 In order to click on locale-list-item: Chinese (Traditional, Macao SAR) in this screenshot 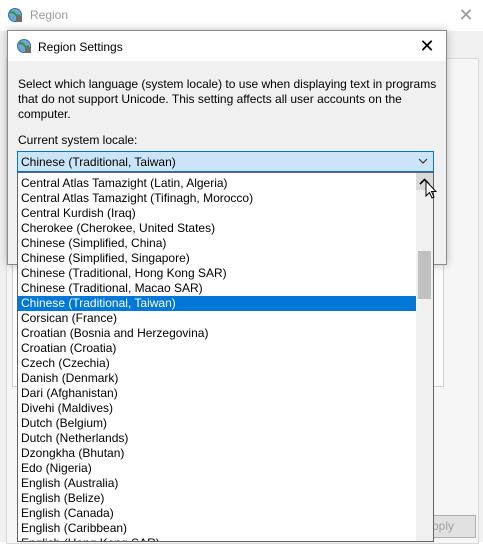, I will do `click(217, 288)`.